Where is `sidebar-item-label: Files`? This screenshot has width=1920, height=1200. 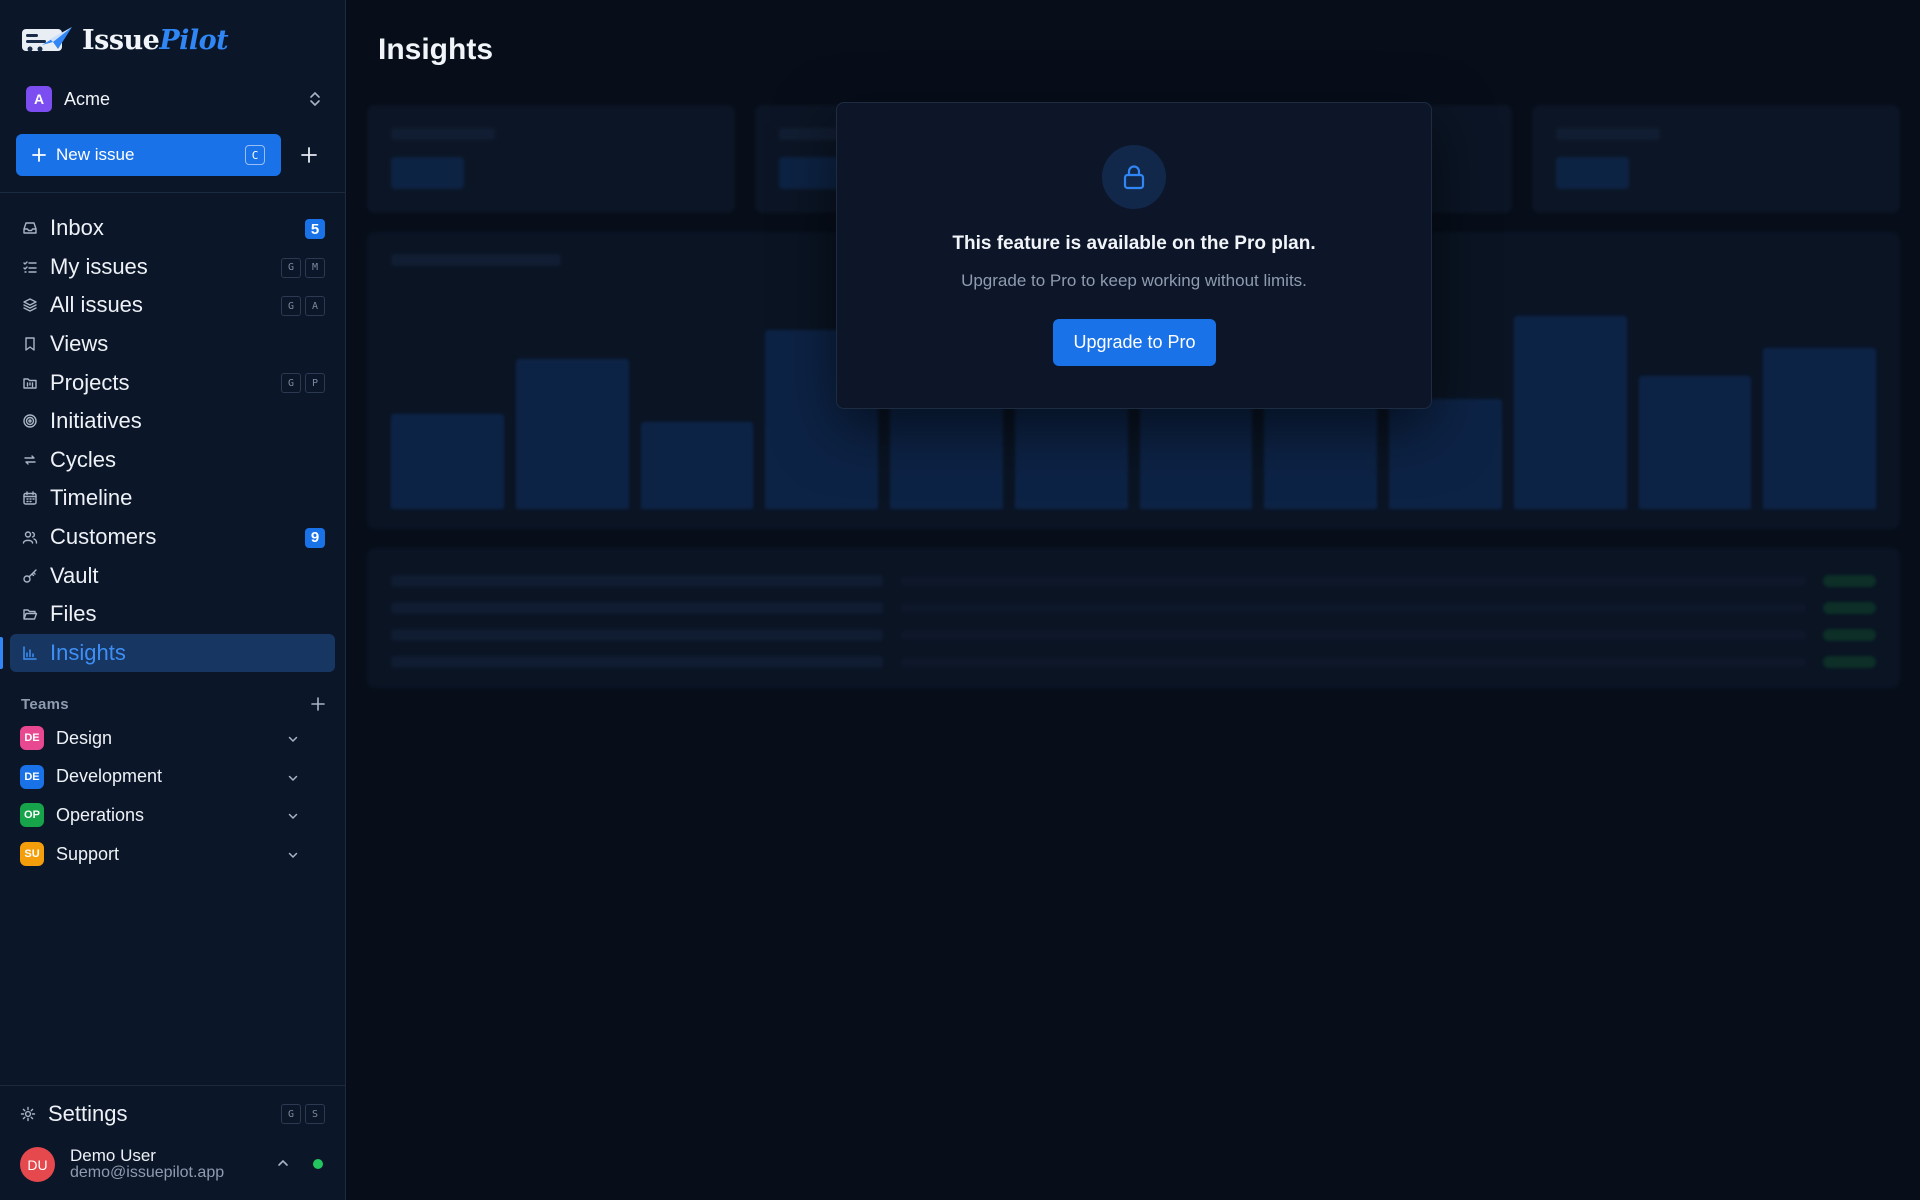
sidebar-item-label: Files is located at coordinates (73, 614).